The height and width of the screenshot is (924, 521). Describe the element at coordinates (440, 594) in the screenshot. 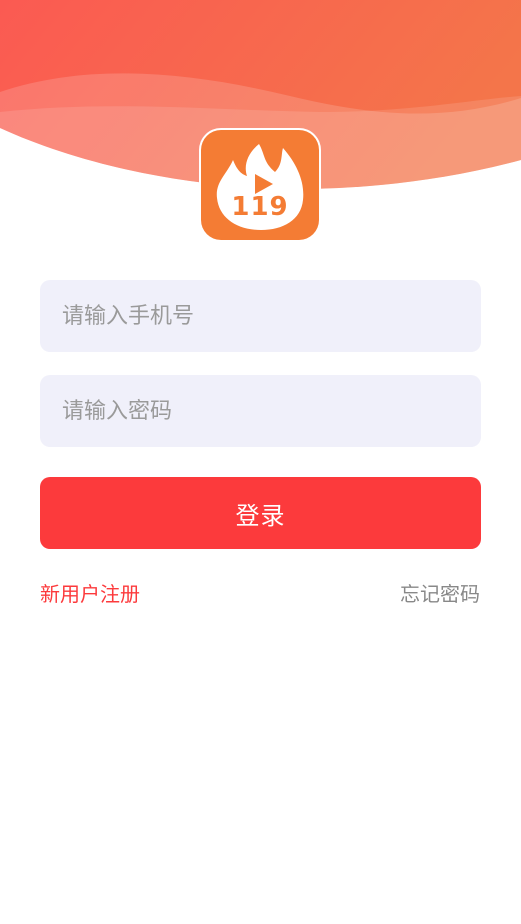

I see `forgot-password-link: 忘记密码` at that location.